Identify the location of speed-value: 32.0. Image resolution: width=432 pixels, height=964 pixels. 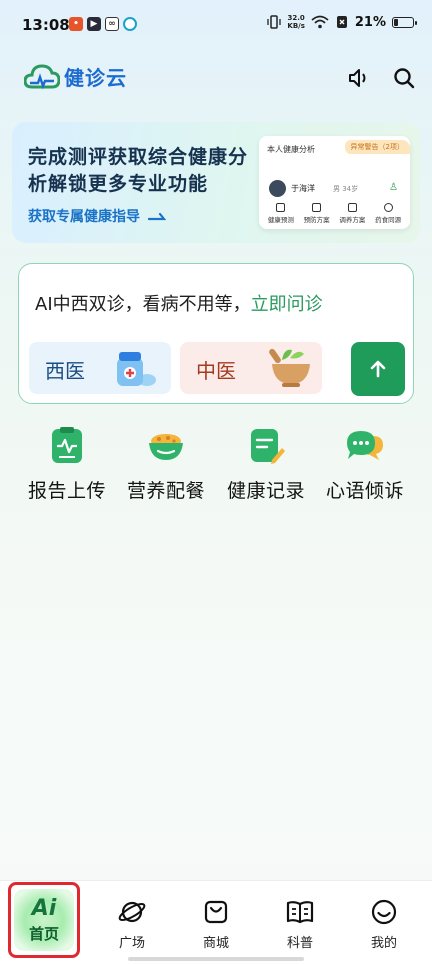
(296, 18).